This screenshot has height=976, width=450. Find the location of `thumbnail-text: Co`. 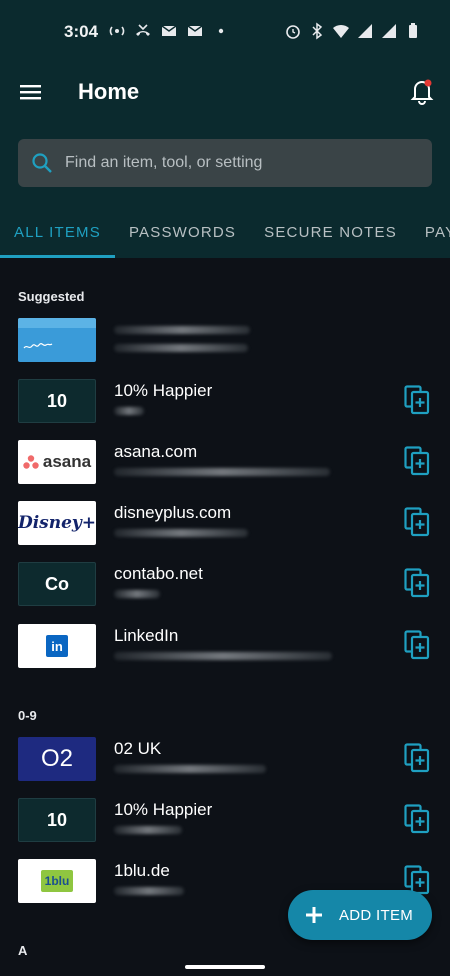

thumbnail-text: Co is located at coordinates (57, 583).